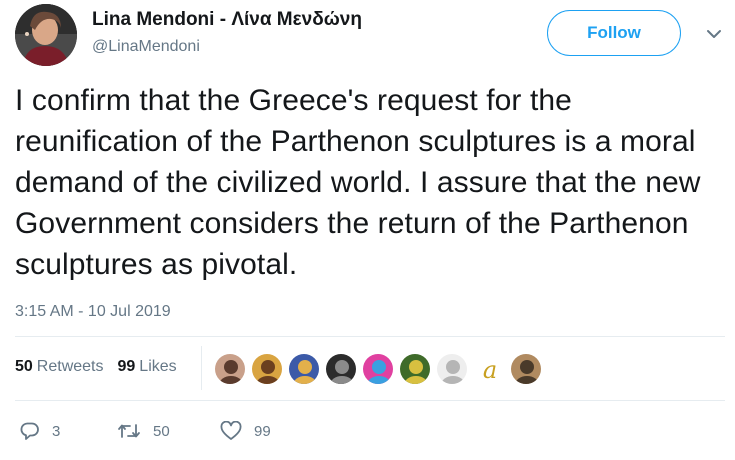 The image size is (735, 460). Describe the element at coordinates (262, 431) in the screenshot. I see `like-count: 99` at that location.